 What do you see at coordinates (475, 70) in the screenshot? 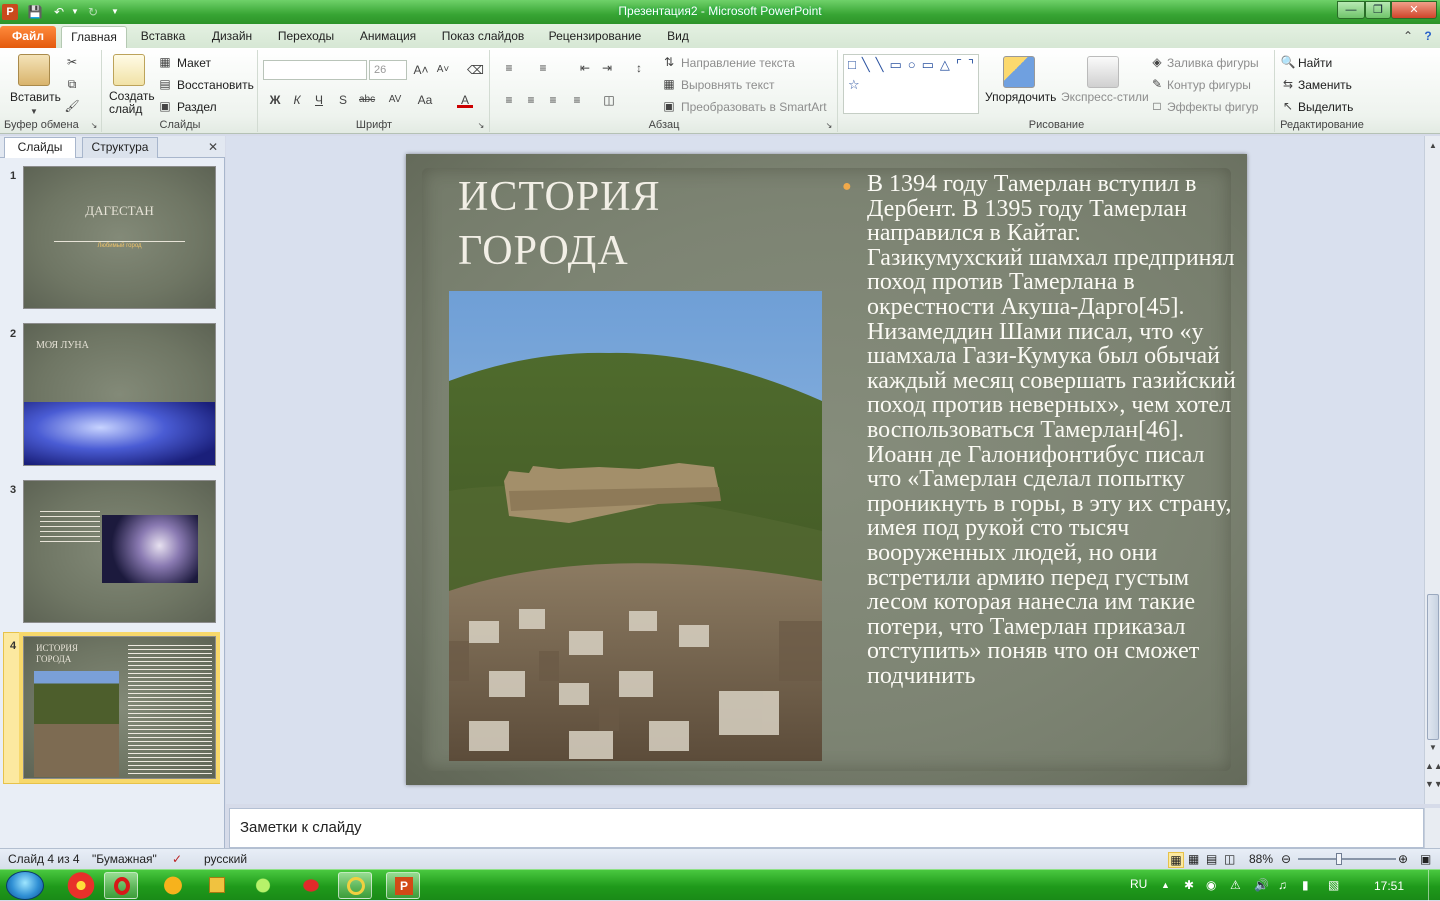
I see `clear-formatting-icon: ⌫` at bounding box center [475, 70].